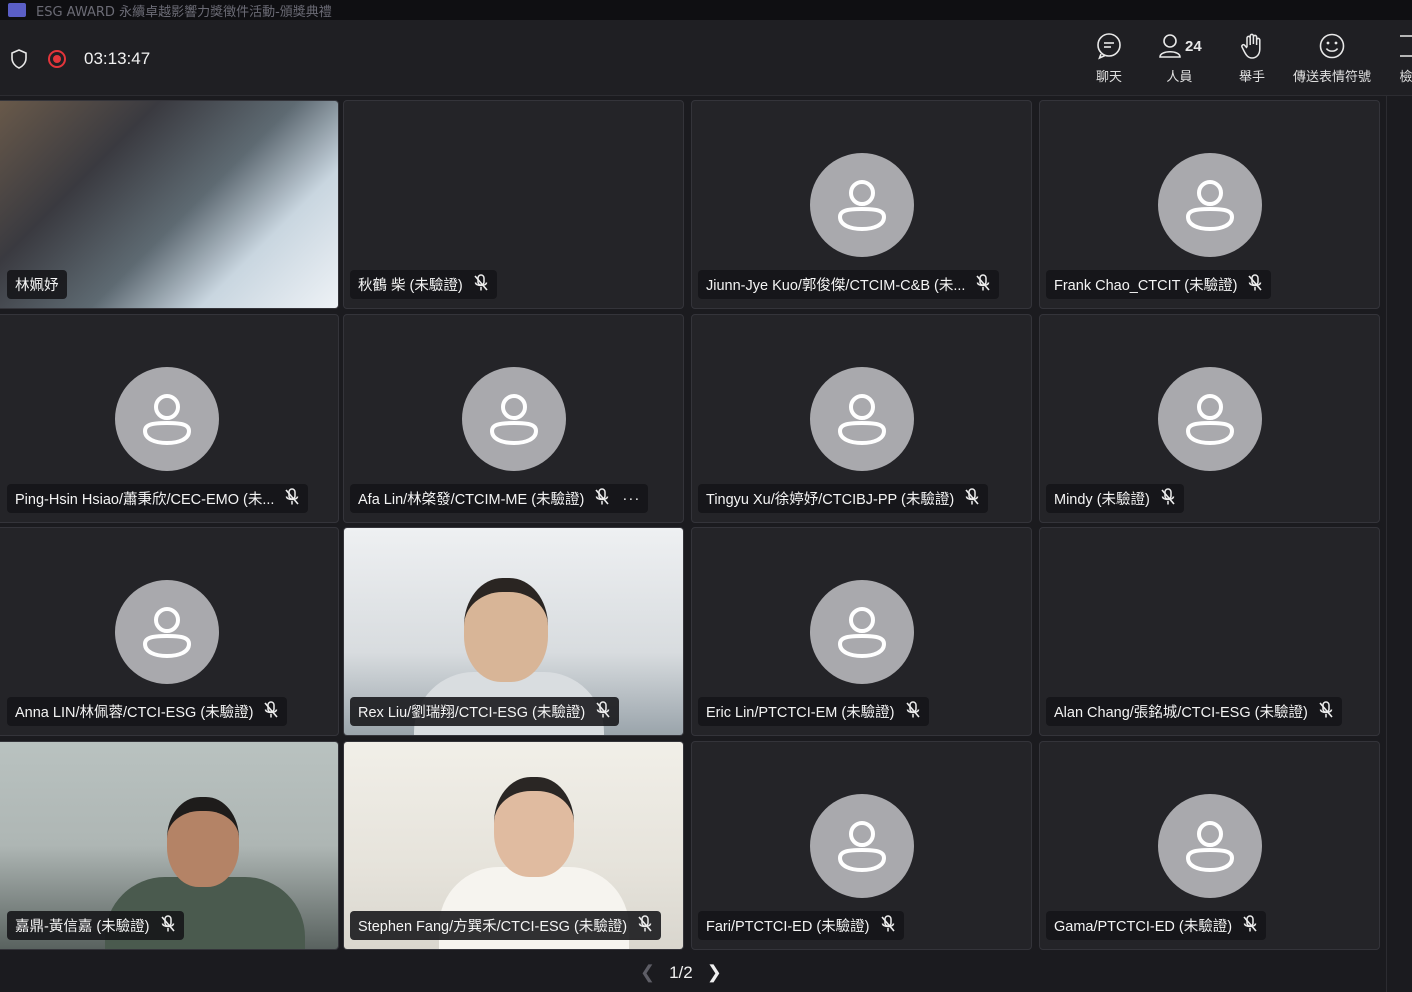  What do you see at coordinates (169, 204) in the screenshot?
I see `participant-tile: 林姵妤` at bounding box center [169, 204].